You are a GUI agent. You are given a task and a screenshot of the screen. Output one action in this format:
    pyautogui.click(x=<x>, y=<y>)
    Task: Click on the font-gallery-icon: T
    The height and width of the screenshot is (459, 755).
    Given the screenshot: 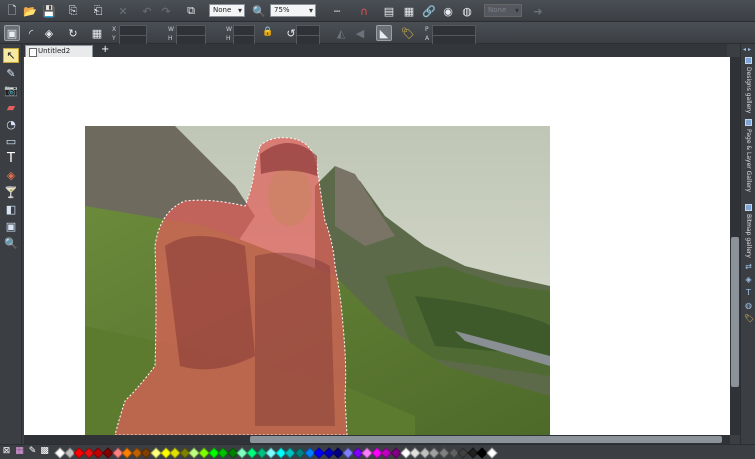 What is the action you would take?
    pyautogui.click(x=748, y=292)
    